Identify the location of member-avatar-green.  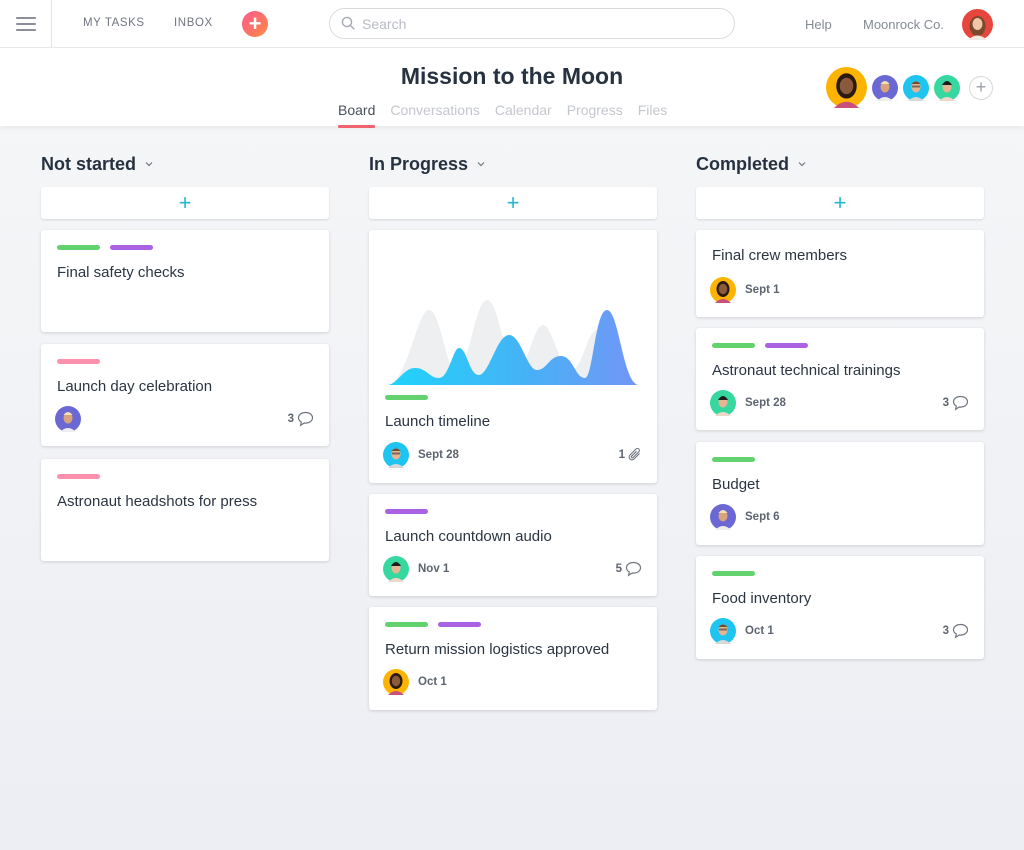
(947, 88).